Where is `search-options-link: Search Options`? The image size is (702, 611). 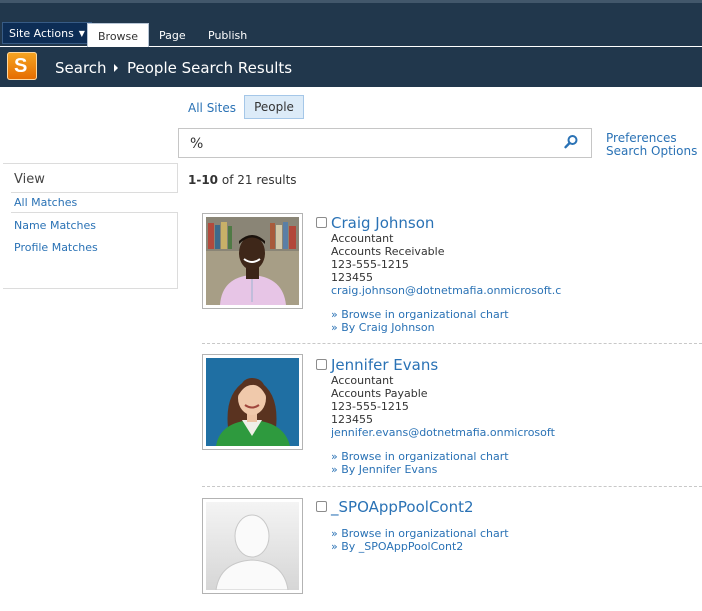
search-options-link: Search Options is located at coordinates (651, 151).